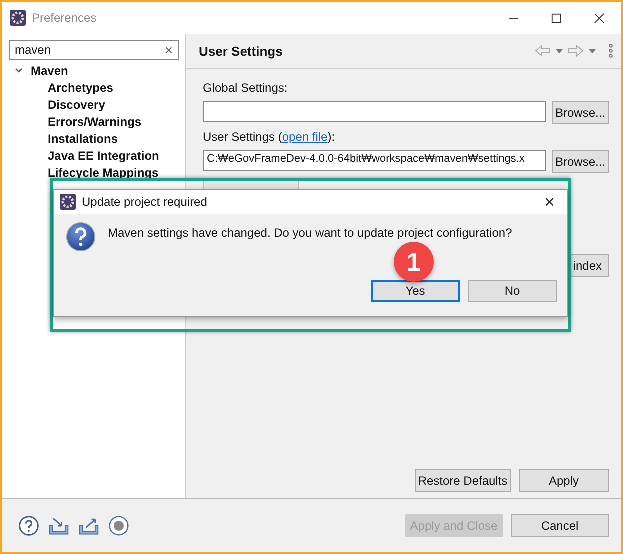  What do you see at coordinates (64, 18) in the screenshot?
I see `window-title: Preferences` at bounding box center [64, 18].